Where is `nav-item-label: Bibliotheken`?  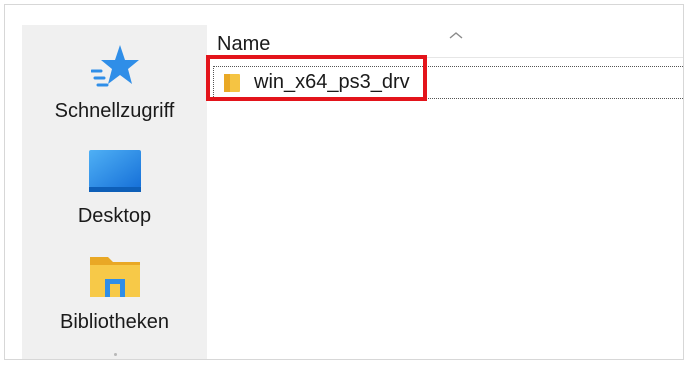
nav-item-label: Bibliotheken is located at coordinates (114, 322).